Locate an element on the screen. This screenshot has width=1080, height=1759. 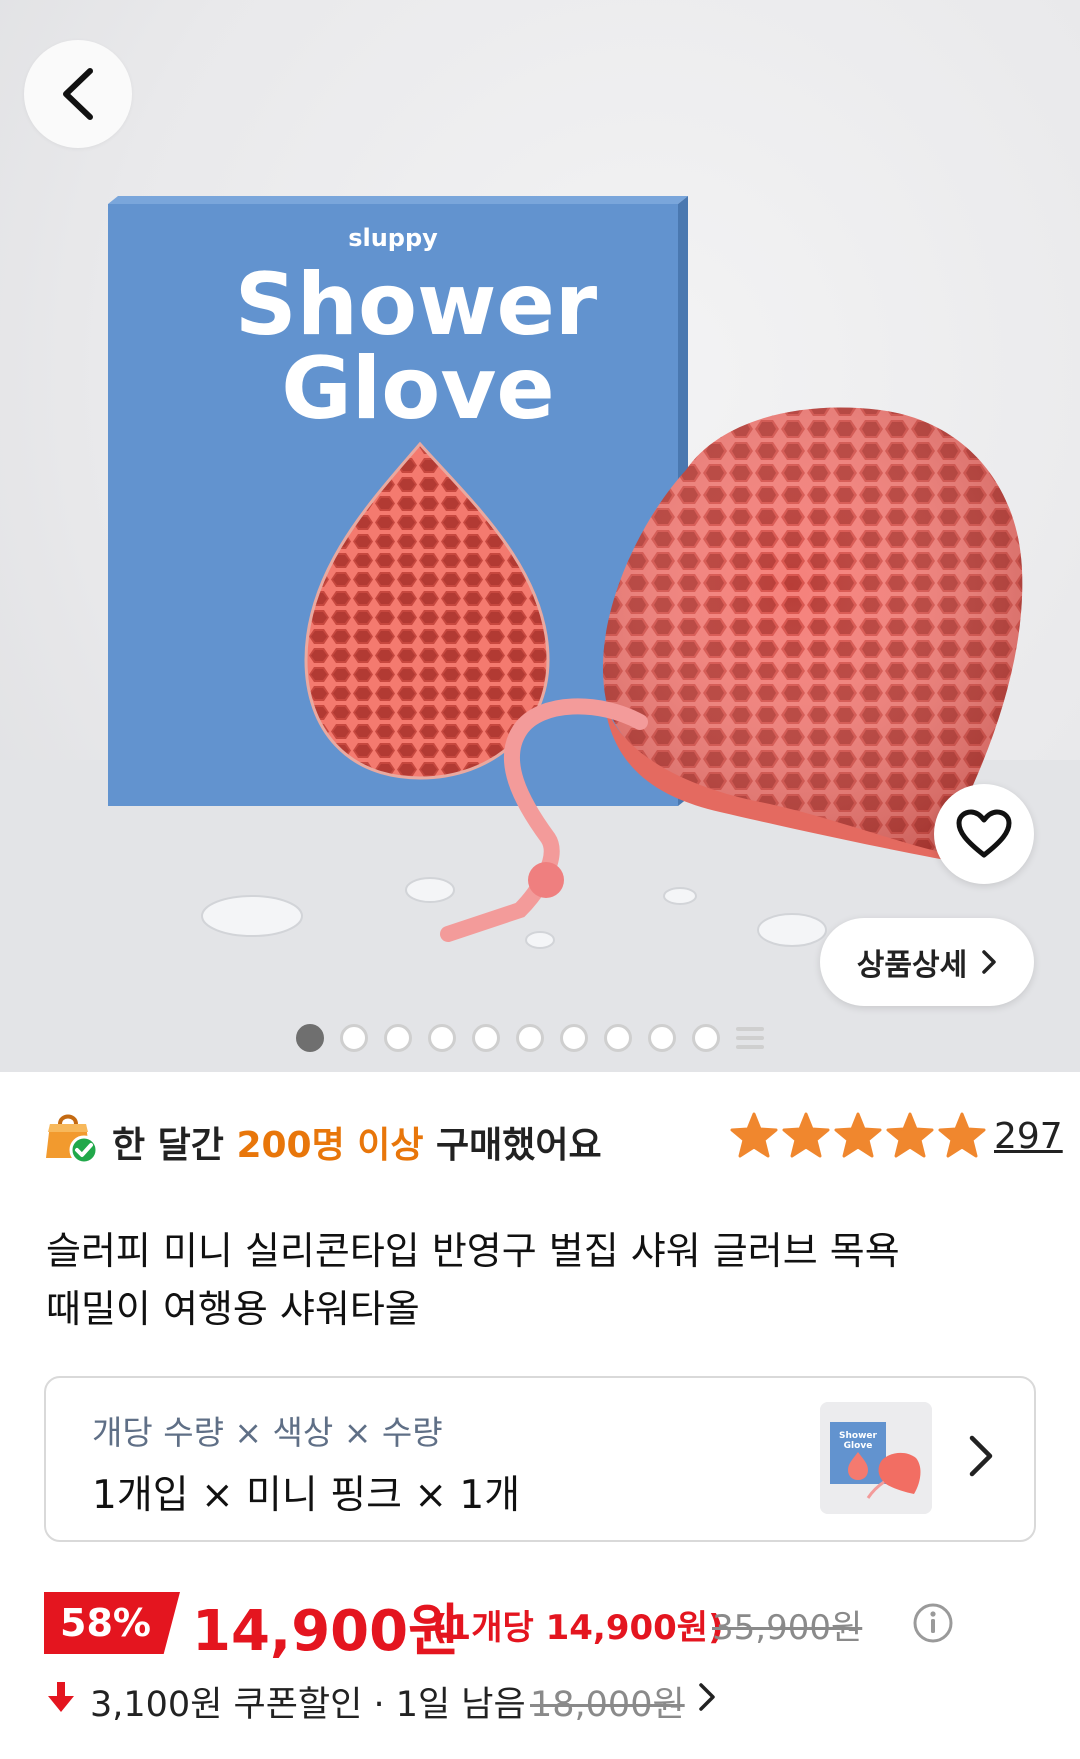
option-label: 개당 수량 × 색상 × 수량 is located at coordinates (267, 1432).